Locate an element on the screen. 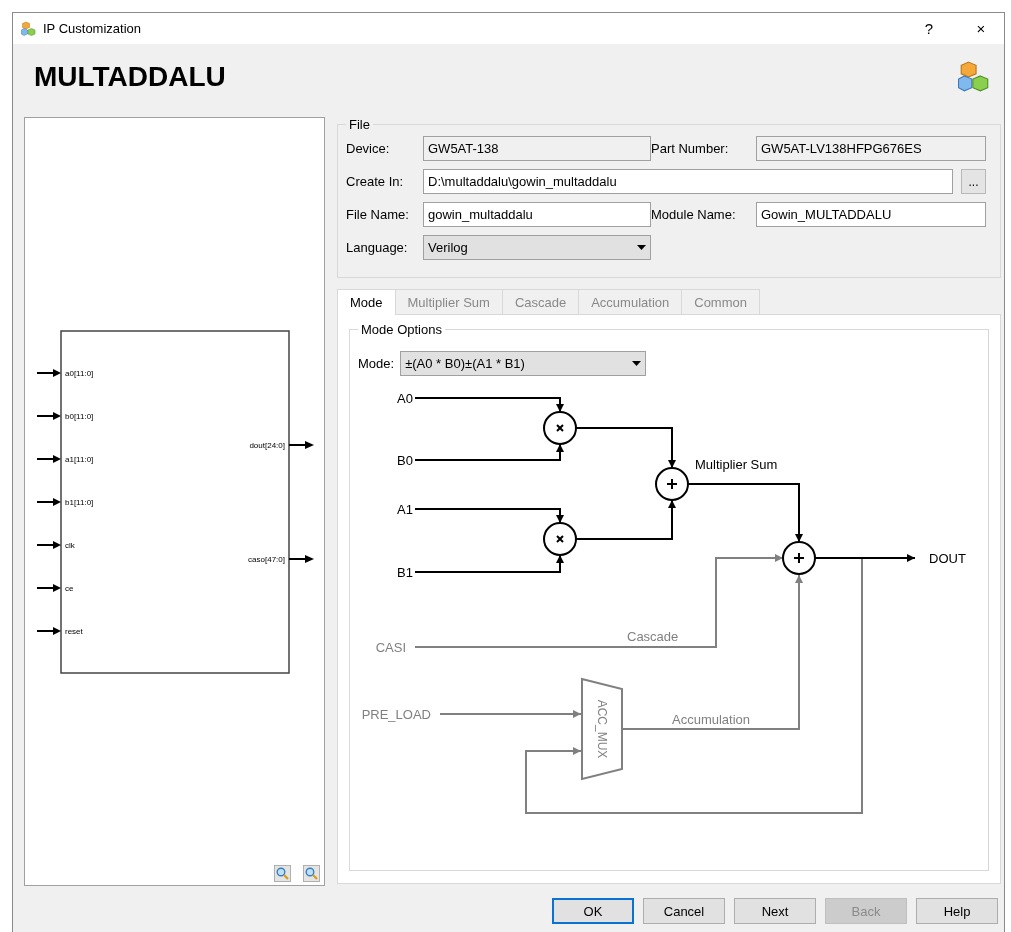  zoom-in-button is located at coordinates (282, 873).